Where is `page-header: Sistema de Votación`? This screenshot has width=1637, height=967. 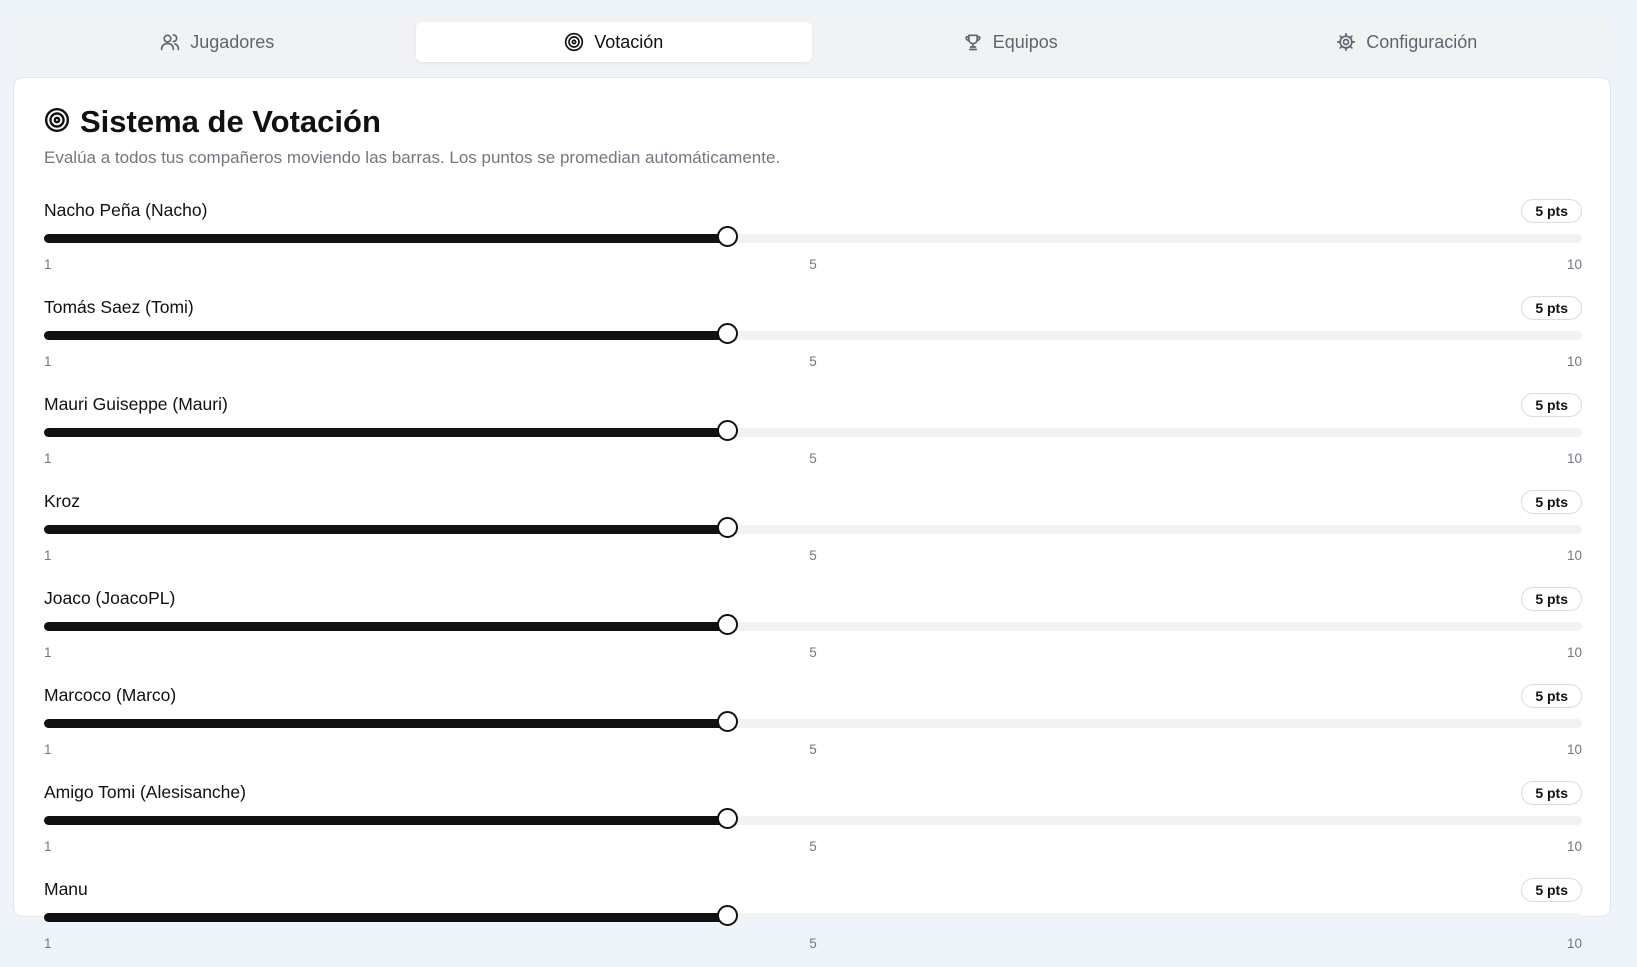
page-header: Sistema de Votación is located at coordinates (212, 122).